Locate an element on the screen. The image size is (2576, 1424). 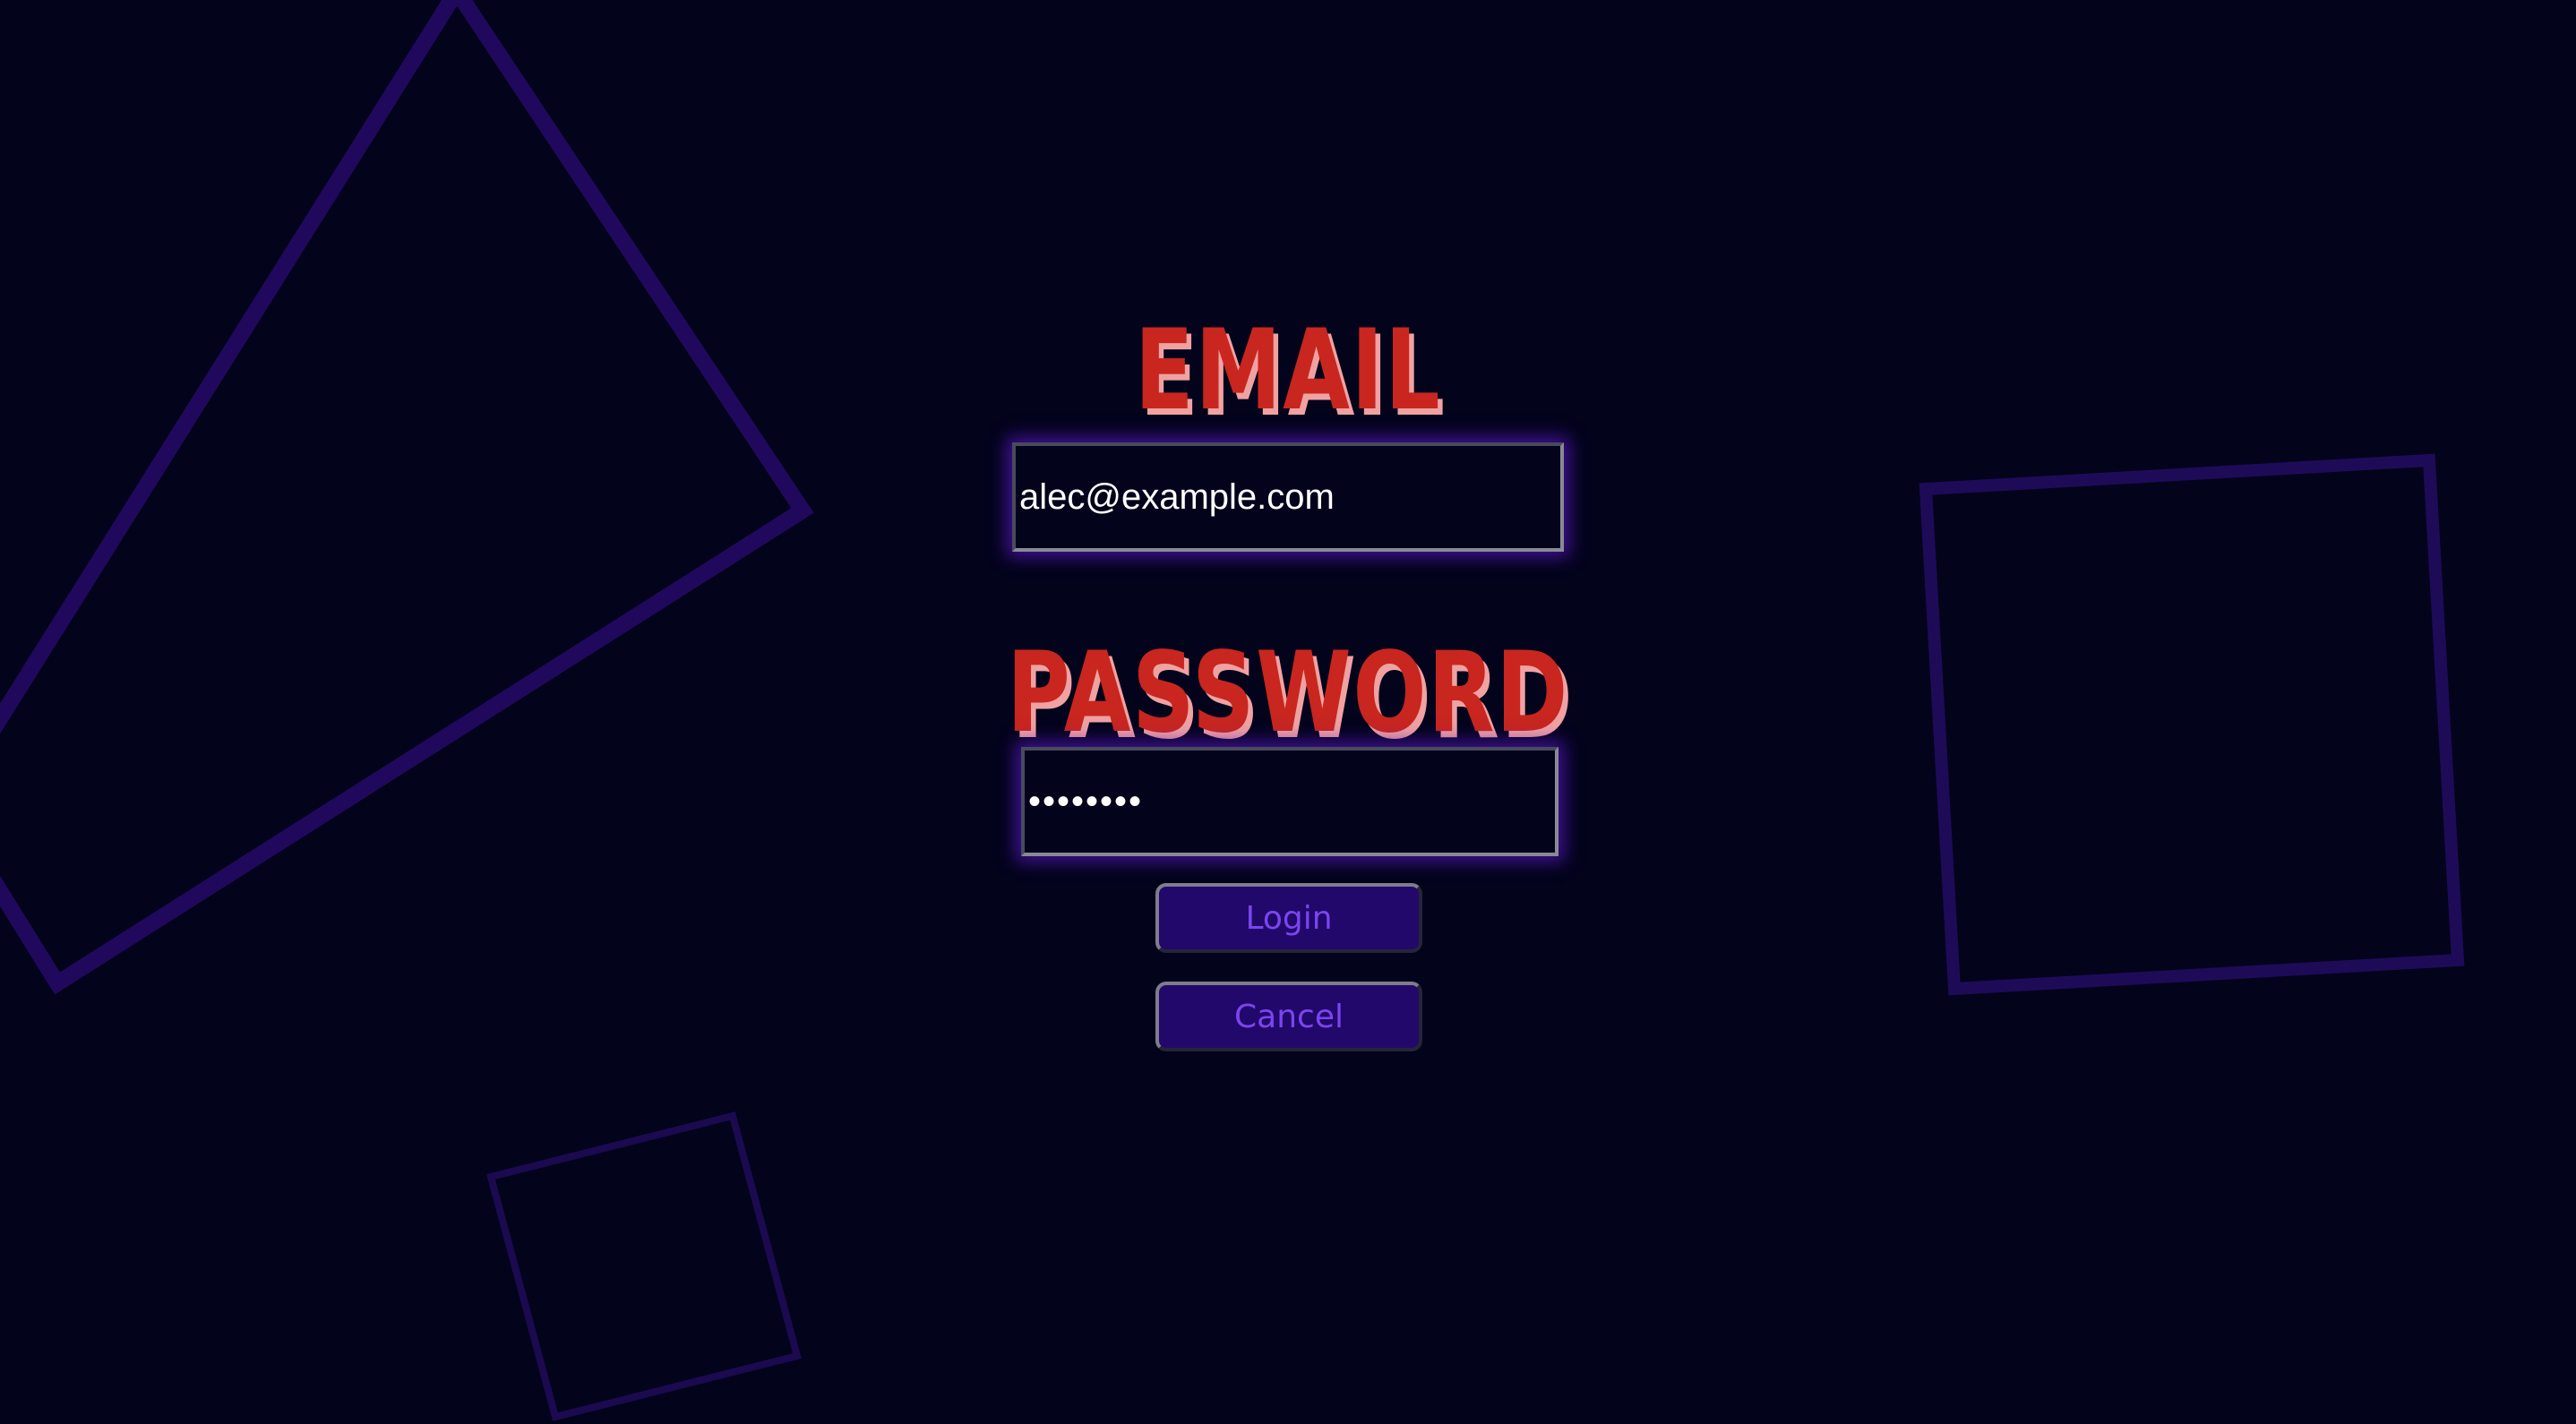
cancel-button: Cancel is located at coordinates (1288, 1016).